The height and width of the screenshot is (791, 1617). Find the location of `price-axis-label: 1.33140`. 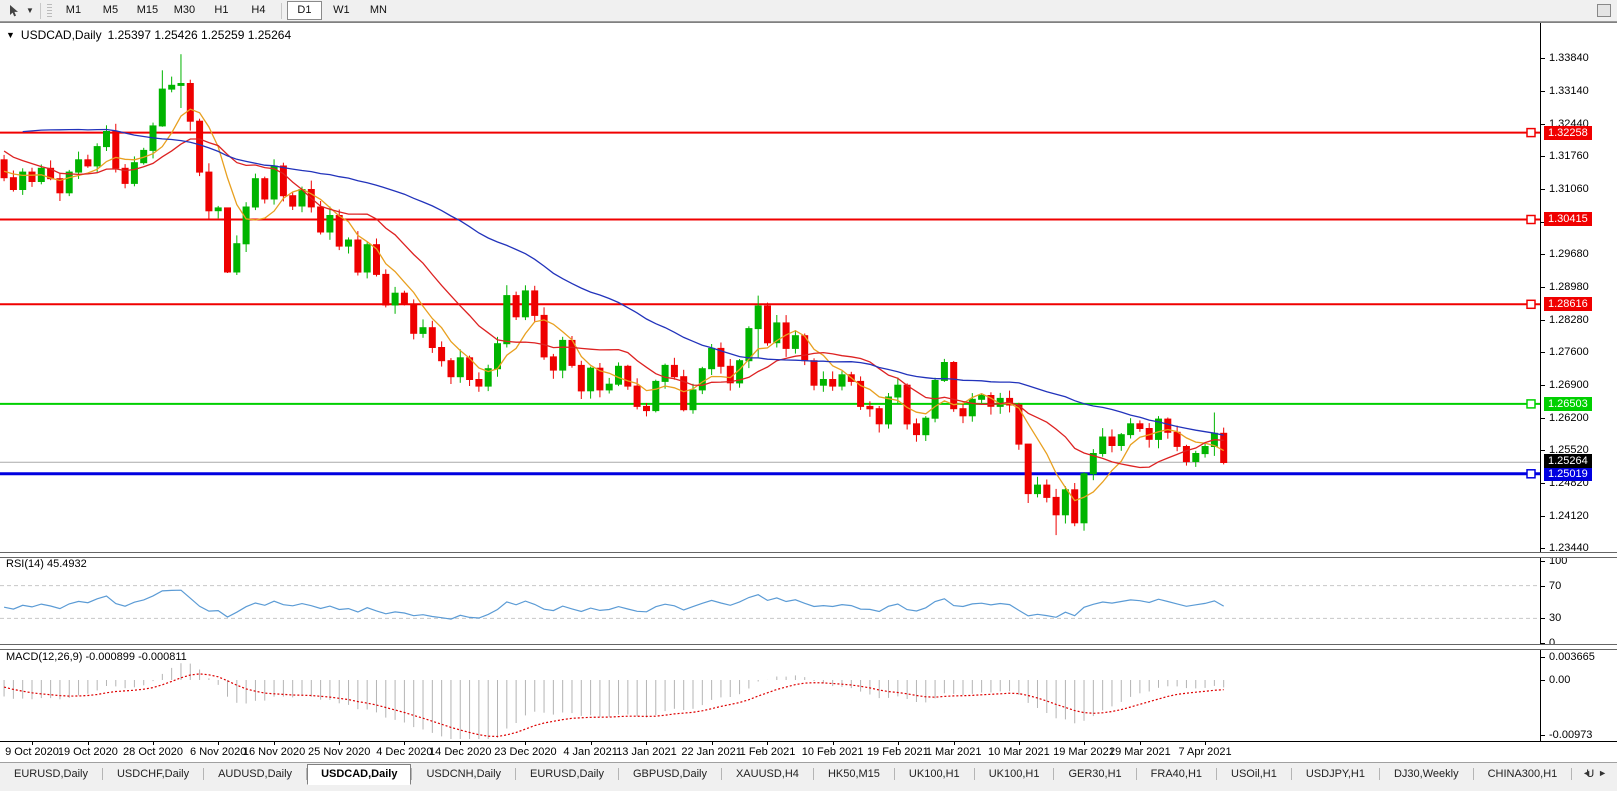

price-axis-label: 1.33140 is located at coordinates (1569, 91).